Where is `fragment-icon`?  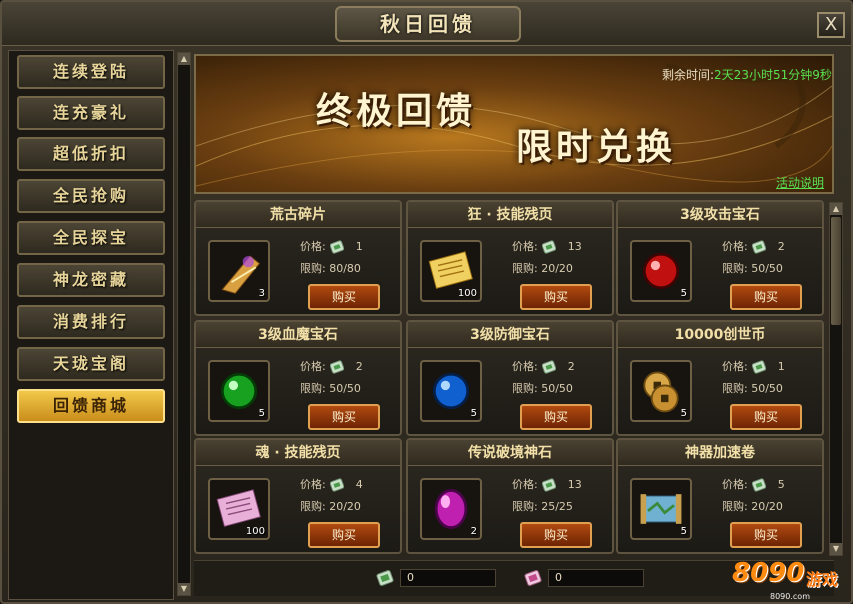
fragment-icon is located at coordinates (241, 274).